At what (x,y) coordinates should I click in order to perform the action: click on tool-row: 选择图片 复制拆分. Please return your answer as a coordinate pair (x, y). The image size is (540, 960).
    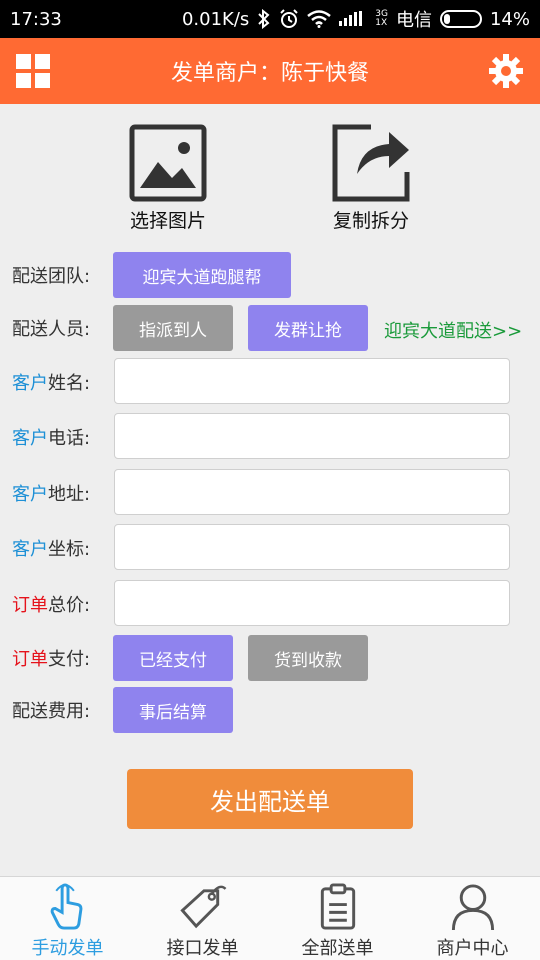
    Looking at the image, I should click on (270, 179).